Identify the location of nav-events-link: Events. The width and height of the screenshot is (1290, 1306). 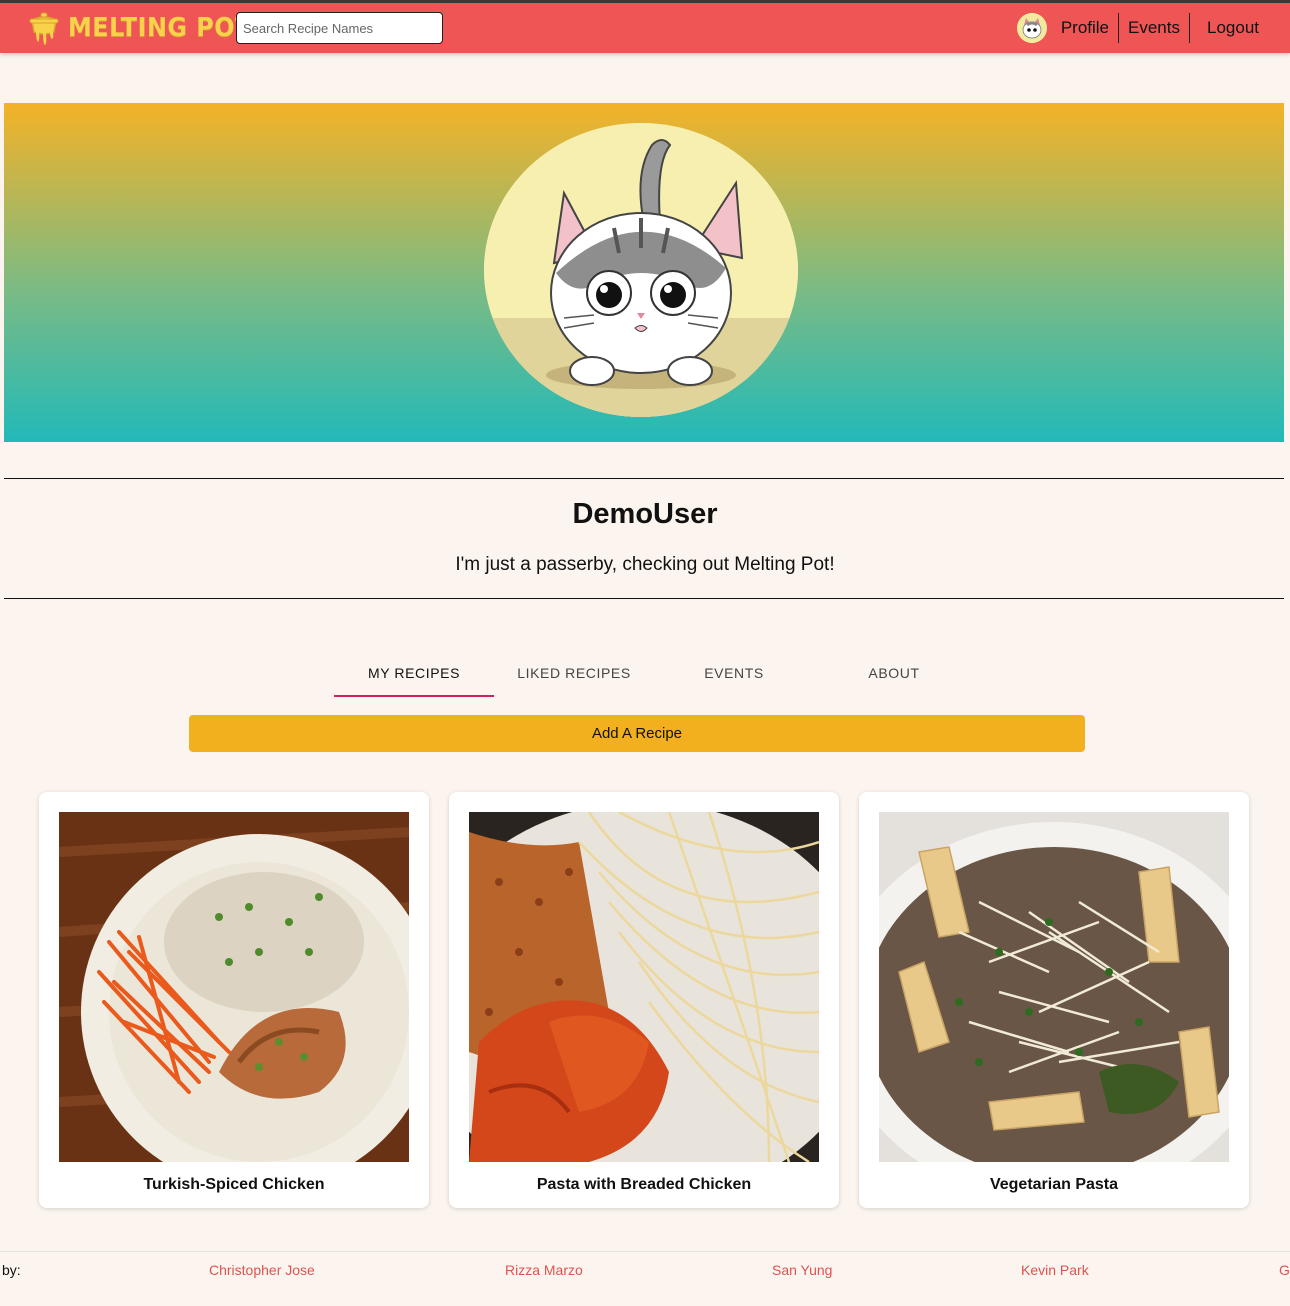
(1154, 28).